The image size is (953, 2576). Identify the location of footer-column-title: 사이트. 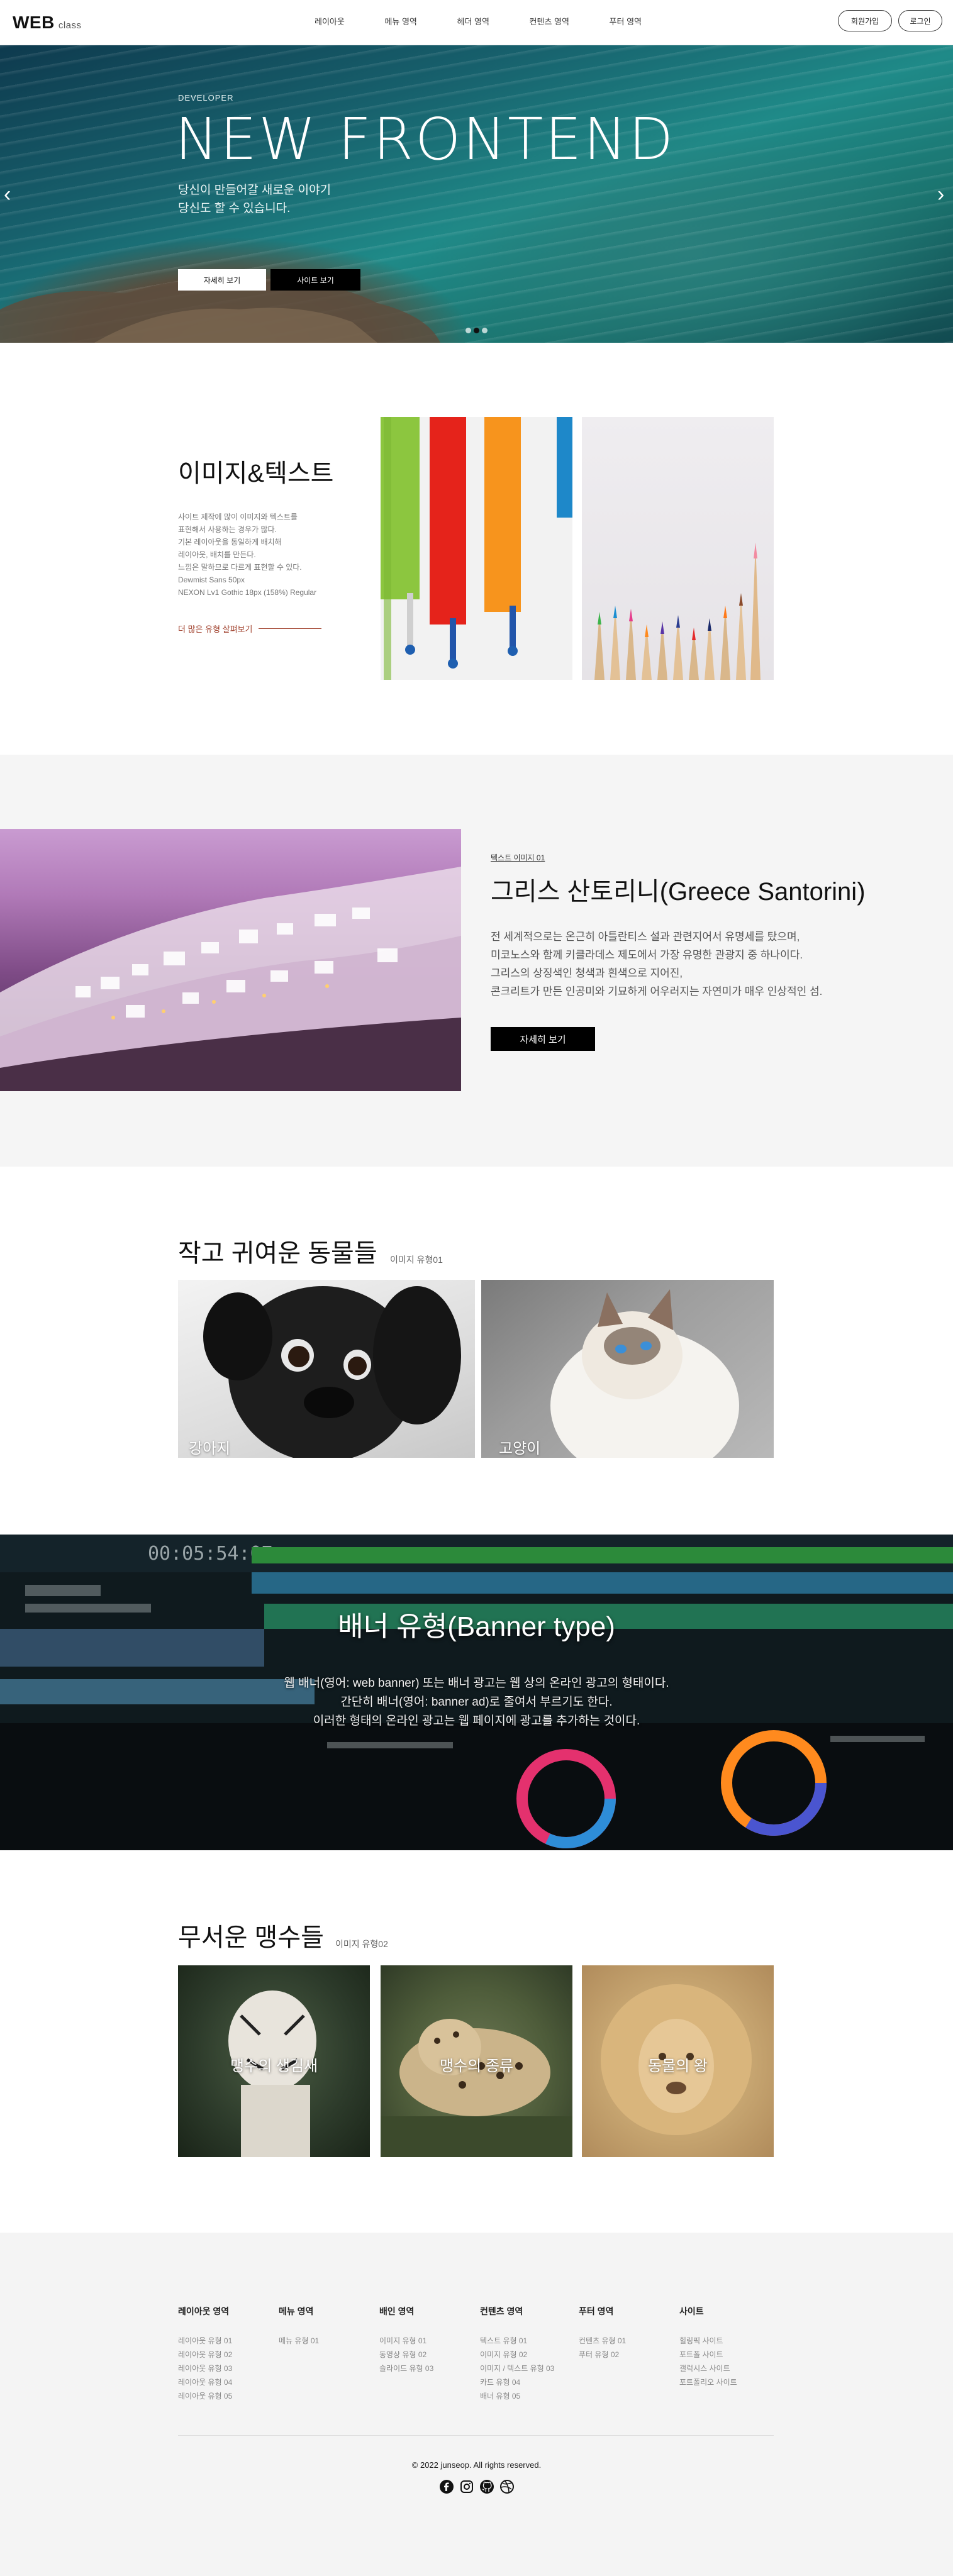
(691, 2311).